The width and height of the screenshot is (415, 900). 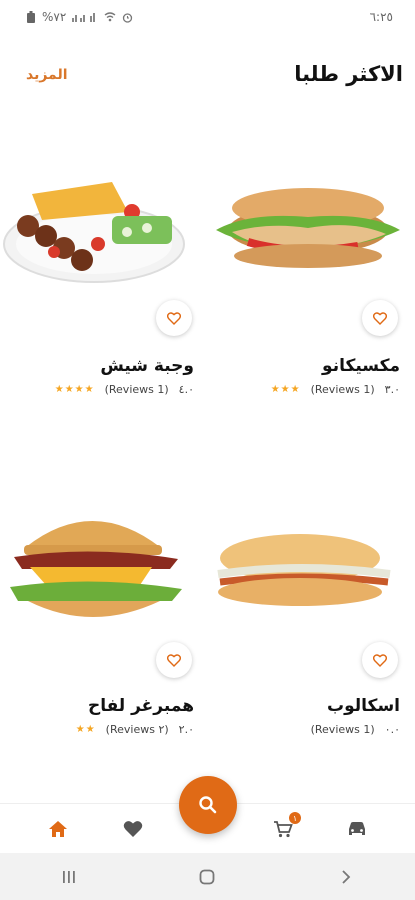 I want to click on car-icon, so click(x=357, y=828).